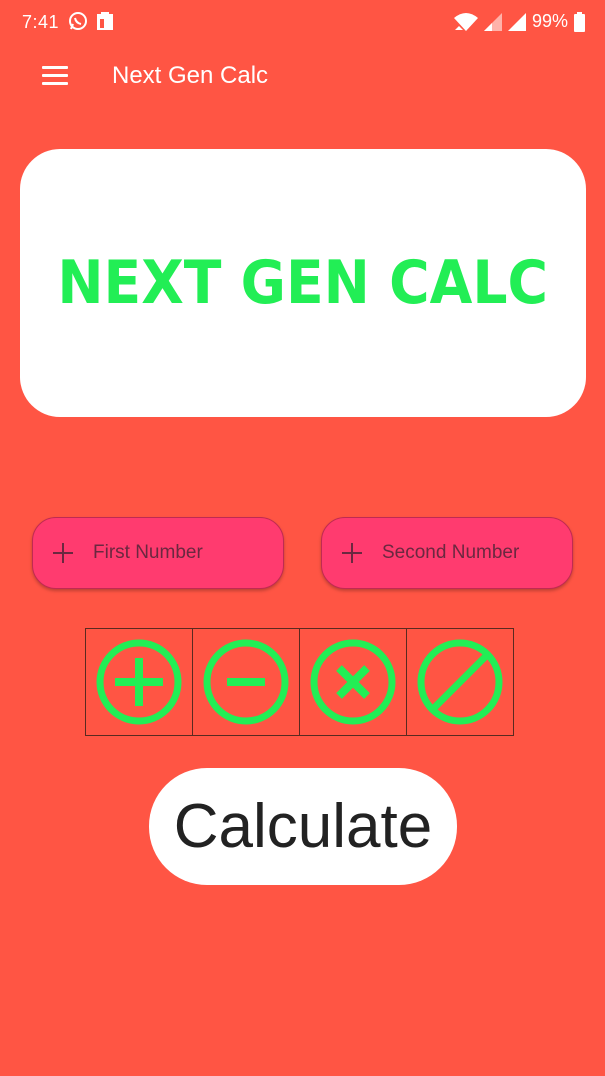 This screenshot has width=605, height=1076. I want to click on second-number-field, so click(447, 553).